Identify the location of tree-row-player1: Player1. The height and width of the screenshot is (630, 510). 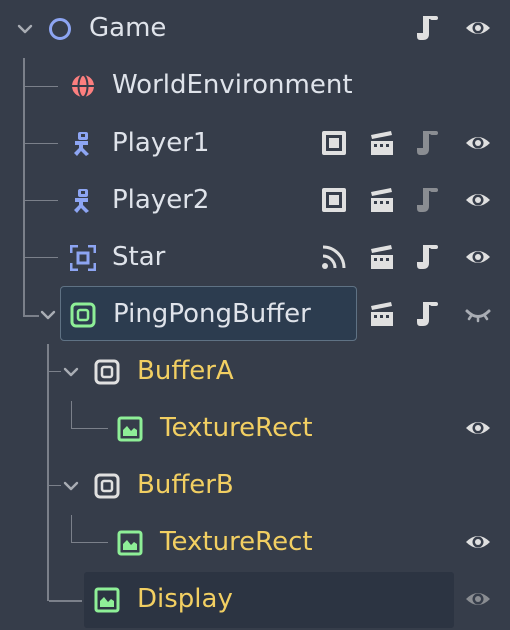
(255, 143).